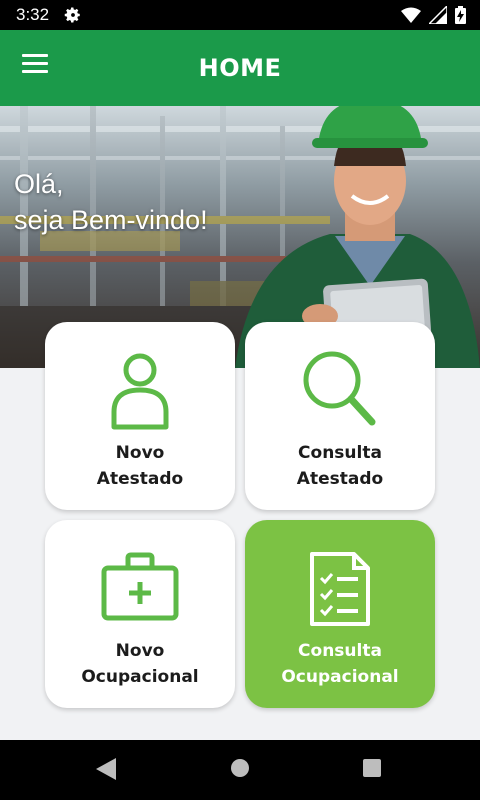  I want to click on wifi-icon, so click(411, 15).